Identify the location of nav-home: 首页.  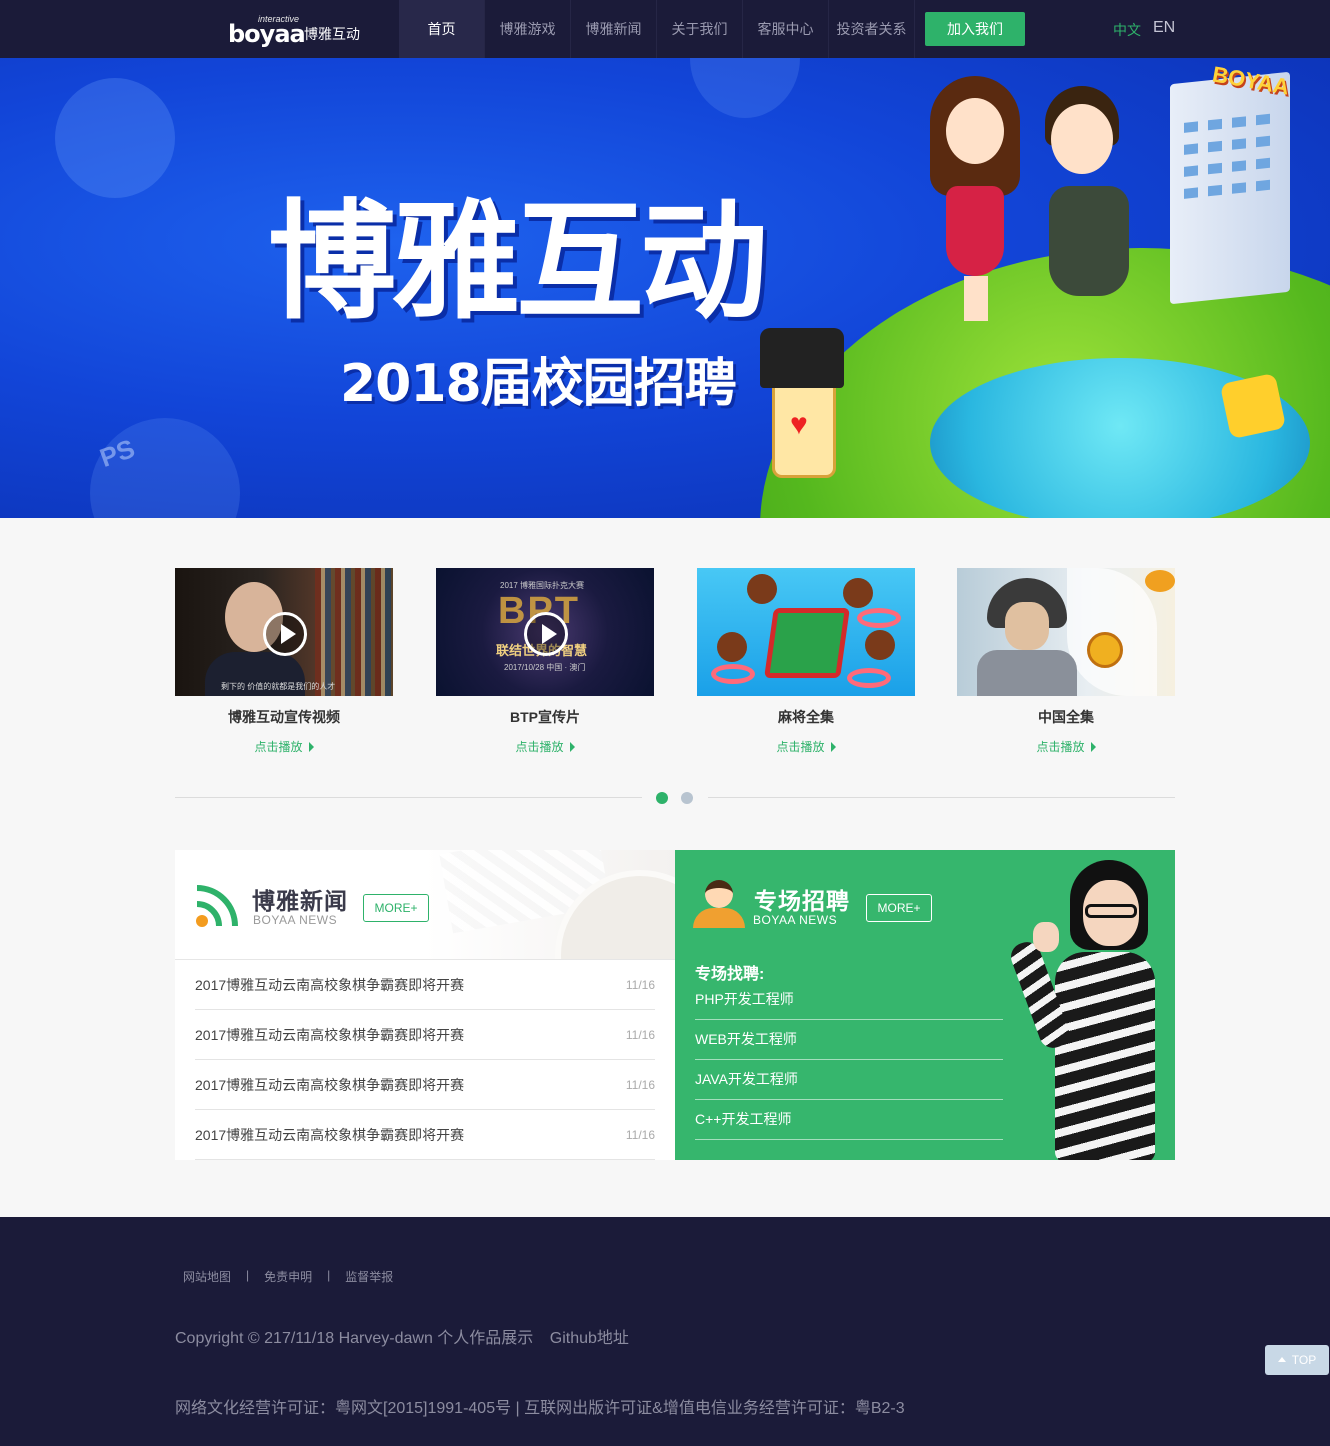
(442, 29).